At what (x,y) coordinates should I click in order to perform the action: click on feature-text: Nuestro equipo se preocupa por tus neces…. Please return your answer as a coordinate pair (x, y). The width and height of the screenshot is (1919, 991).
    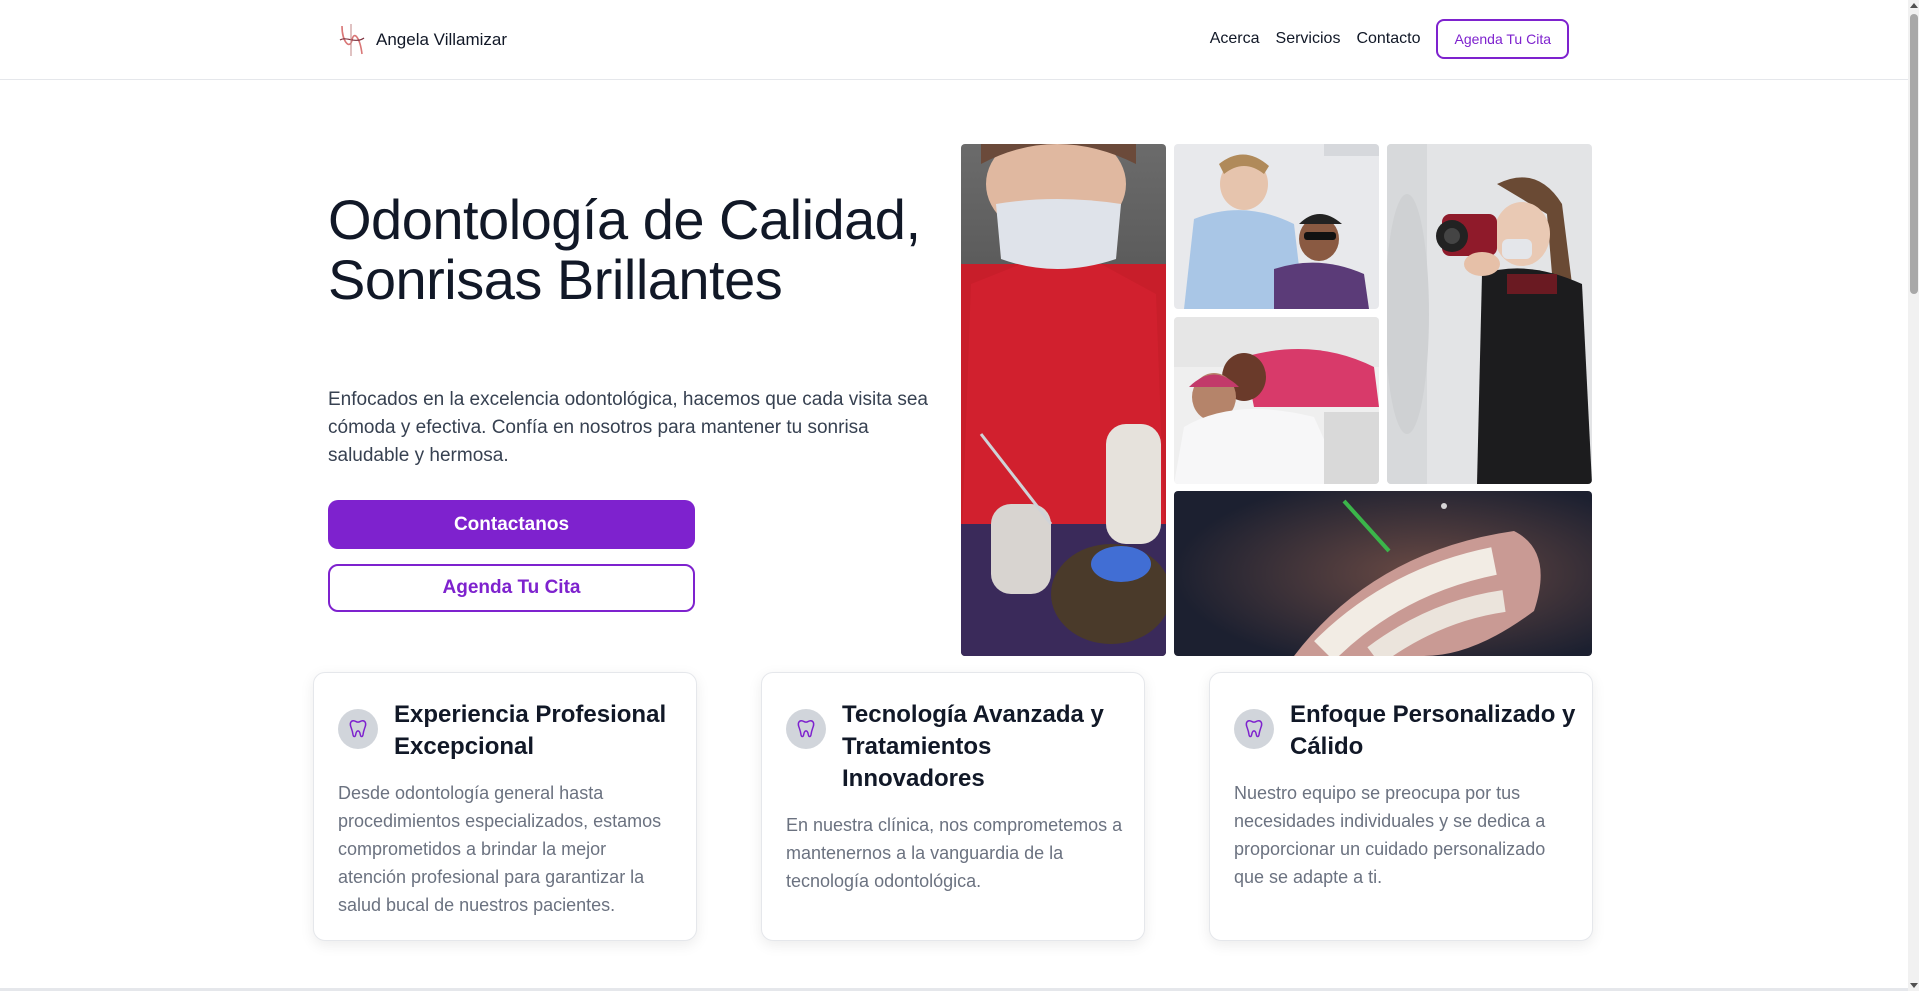
    Looking at the image, I should click on (1390, 835).